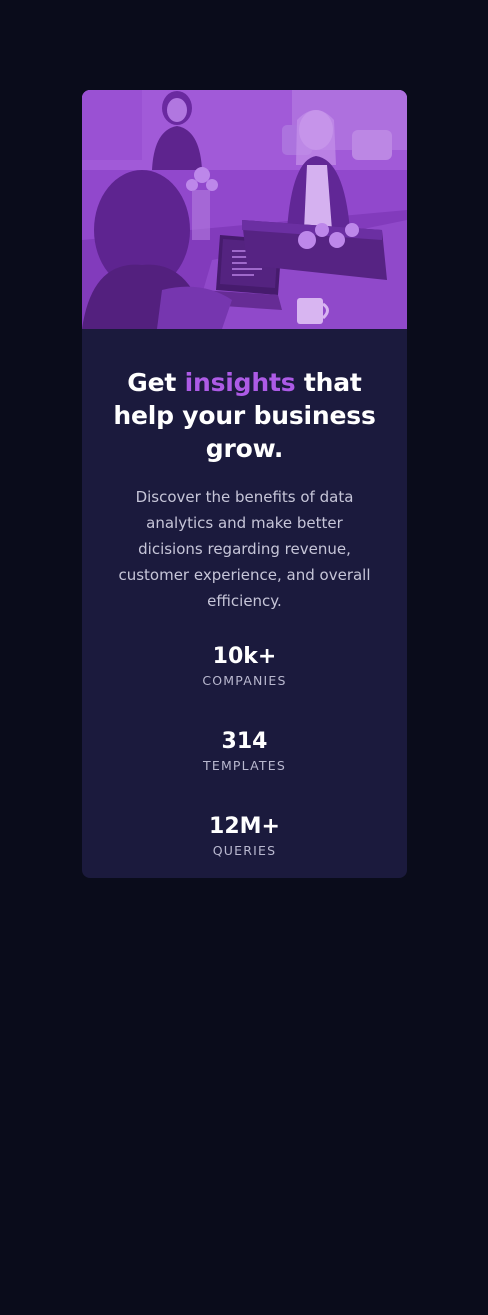 This screenshot has width=488, height=1315. I want to click on stat-label: QUERIES, so click(244, 850).